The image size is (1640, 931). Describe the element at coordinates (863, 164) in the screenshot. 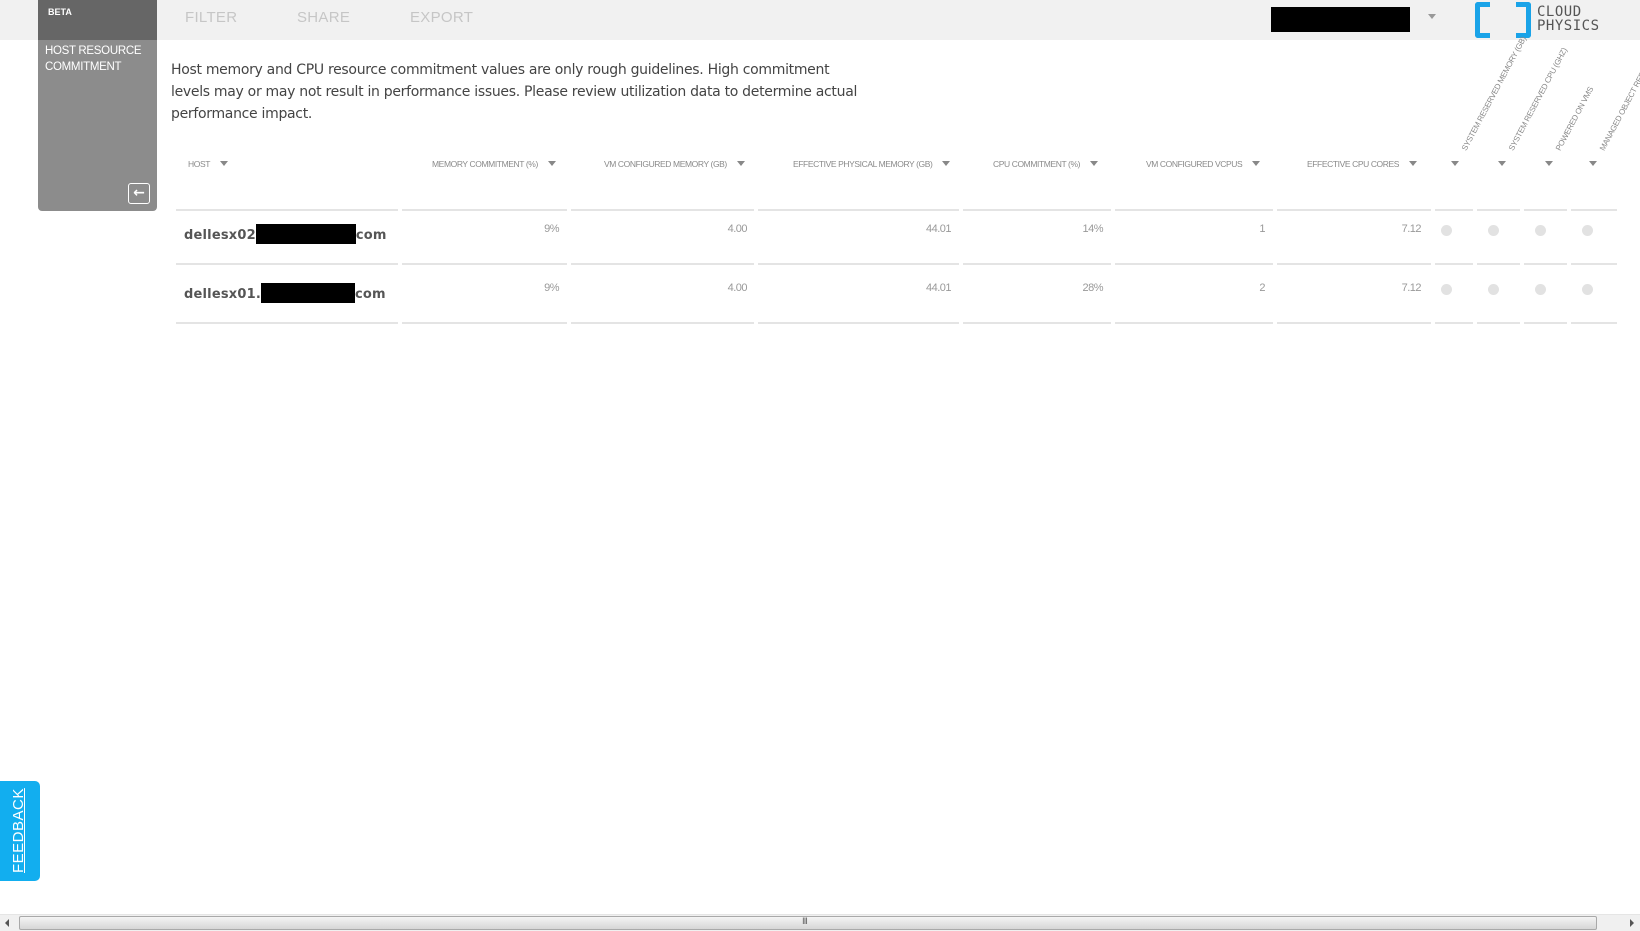

I see `column-header-label: EFFECTIVE PHYSICAL MEMORY (GB)` at that location.